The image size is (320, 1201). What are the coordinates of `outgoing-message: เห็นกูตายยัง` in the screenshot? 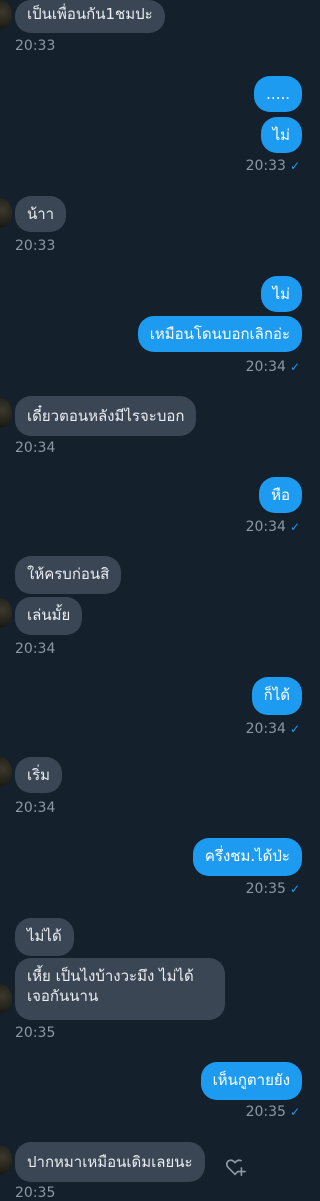 It's located at (251, 1081).